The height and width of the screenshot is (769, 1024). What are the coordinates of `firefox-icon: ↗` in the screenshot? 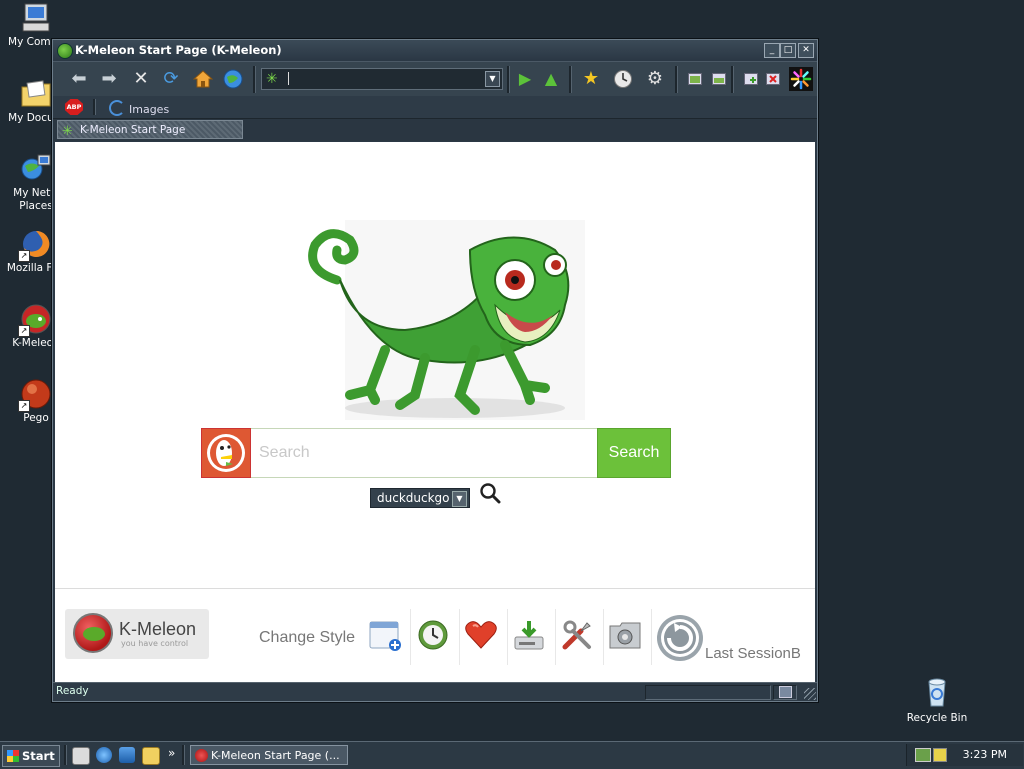 It's located at (35, 245).